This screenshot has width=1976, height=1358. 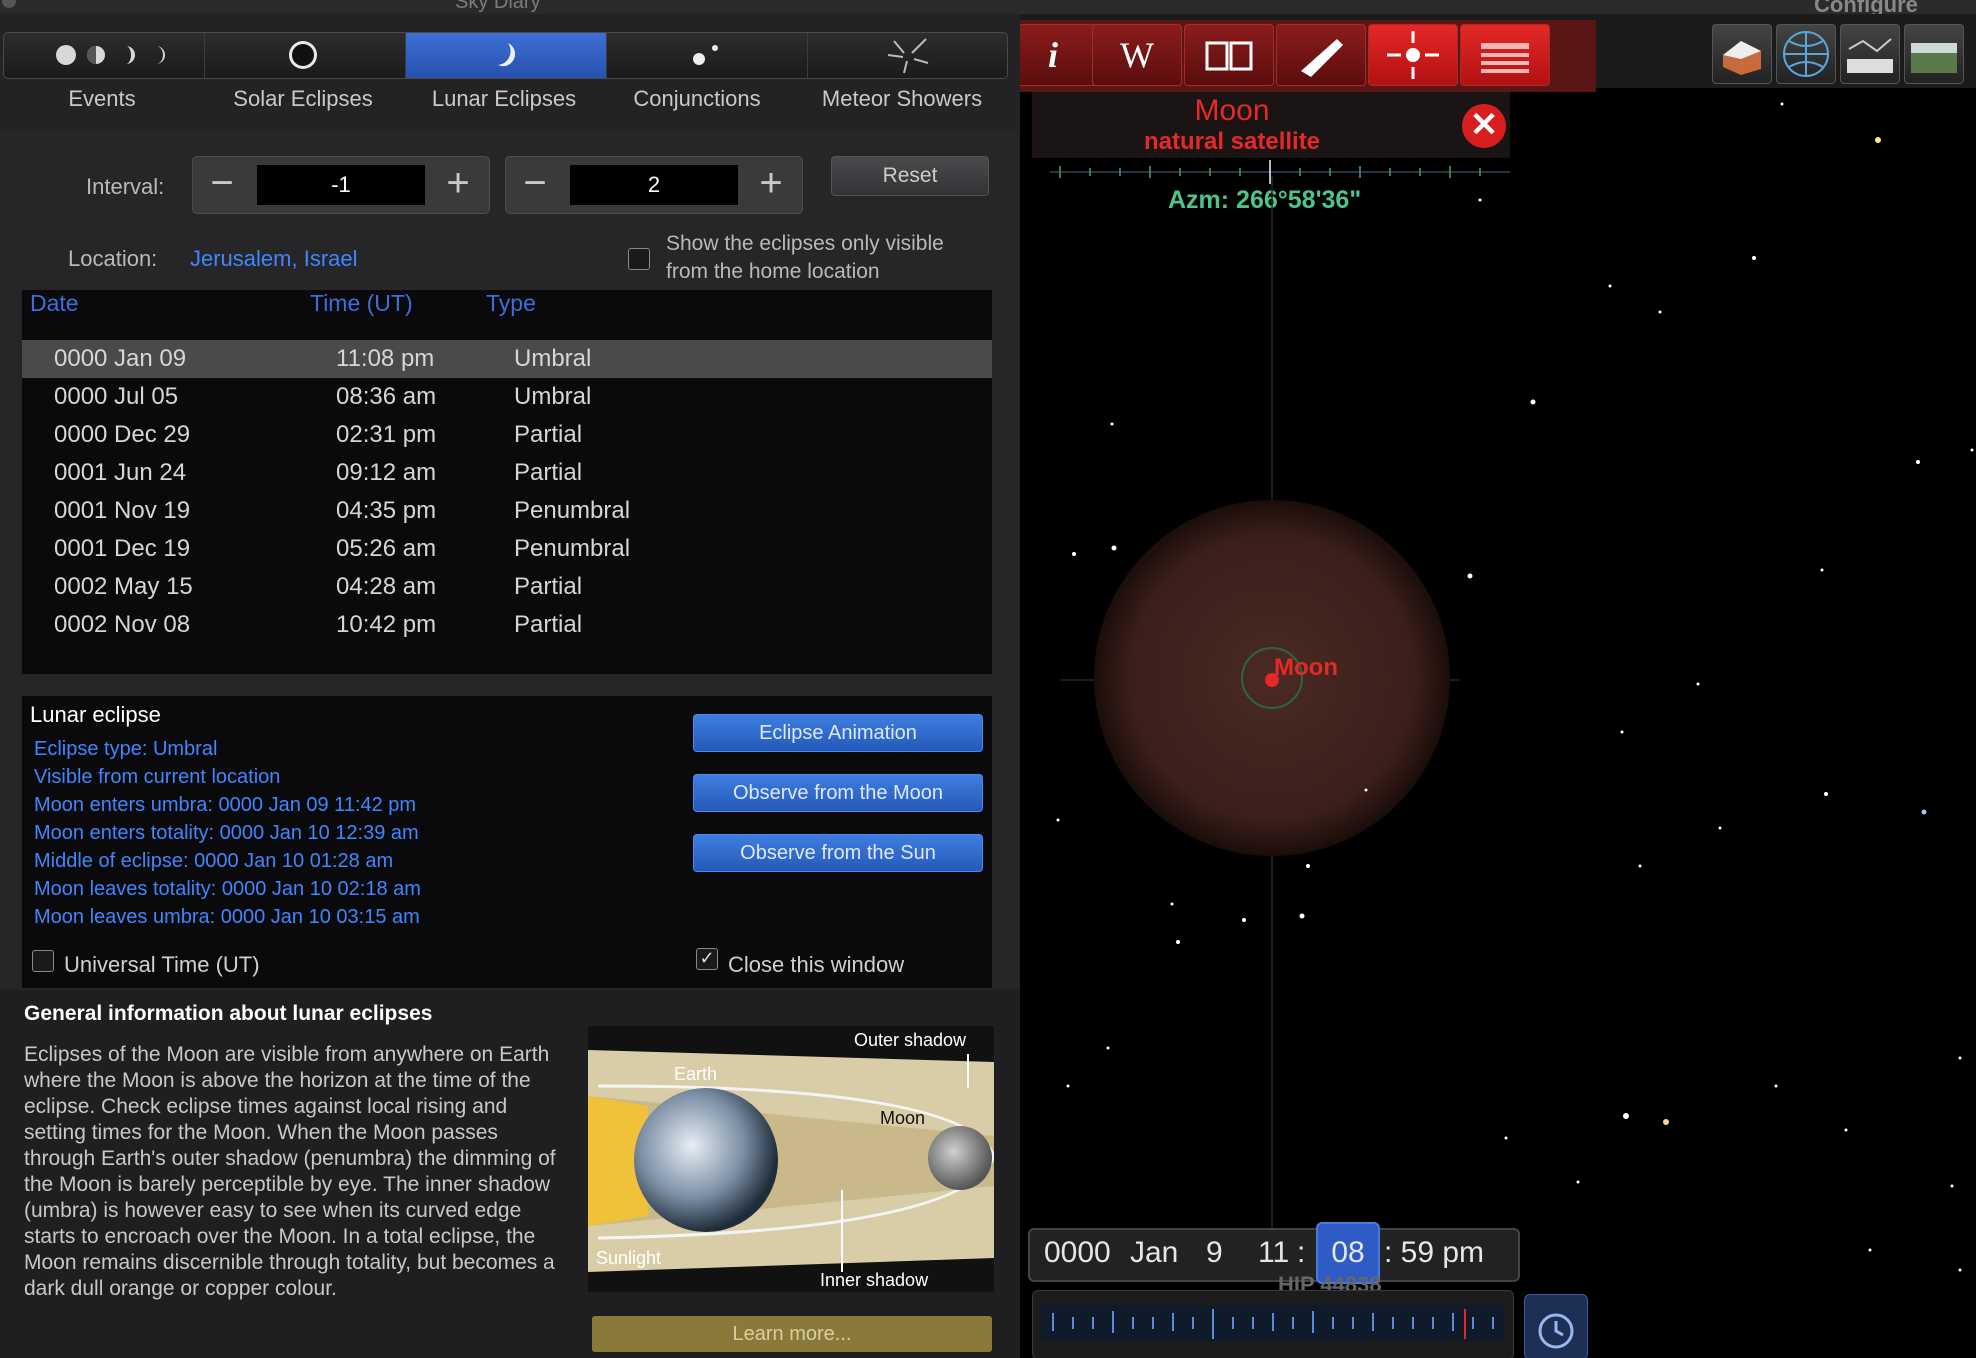 What do you see at coordinates (157, 777) in the screenshot?
I see `detail-line: Visible from current location` at bounding box center [157, 777].